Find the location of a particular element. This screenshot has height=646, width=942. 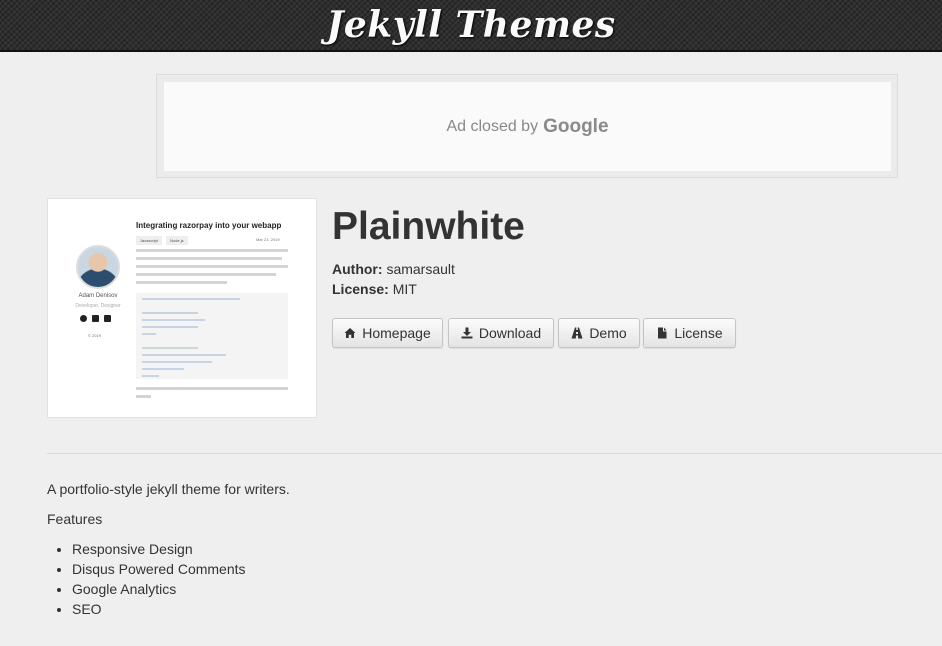

ad-closed-text: Ad closed by is located at coordinates (492, 126).